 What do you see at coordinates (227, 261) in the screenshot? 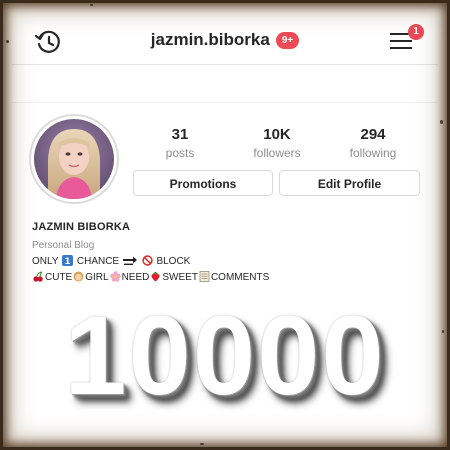
I see `bio-line-1: ONLY 1 CHANCE BLOCK` at bounding box center [227, 261].